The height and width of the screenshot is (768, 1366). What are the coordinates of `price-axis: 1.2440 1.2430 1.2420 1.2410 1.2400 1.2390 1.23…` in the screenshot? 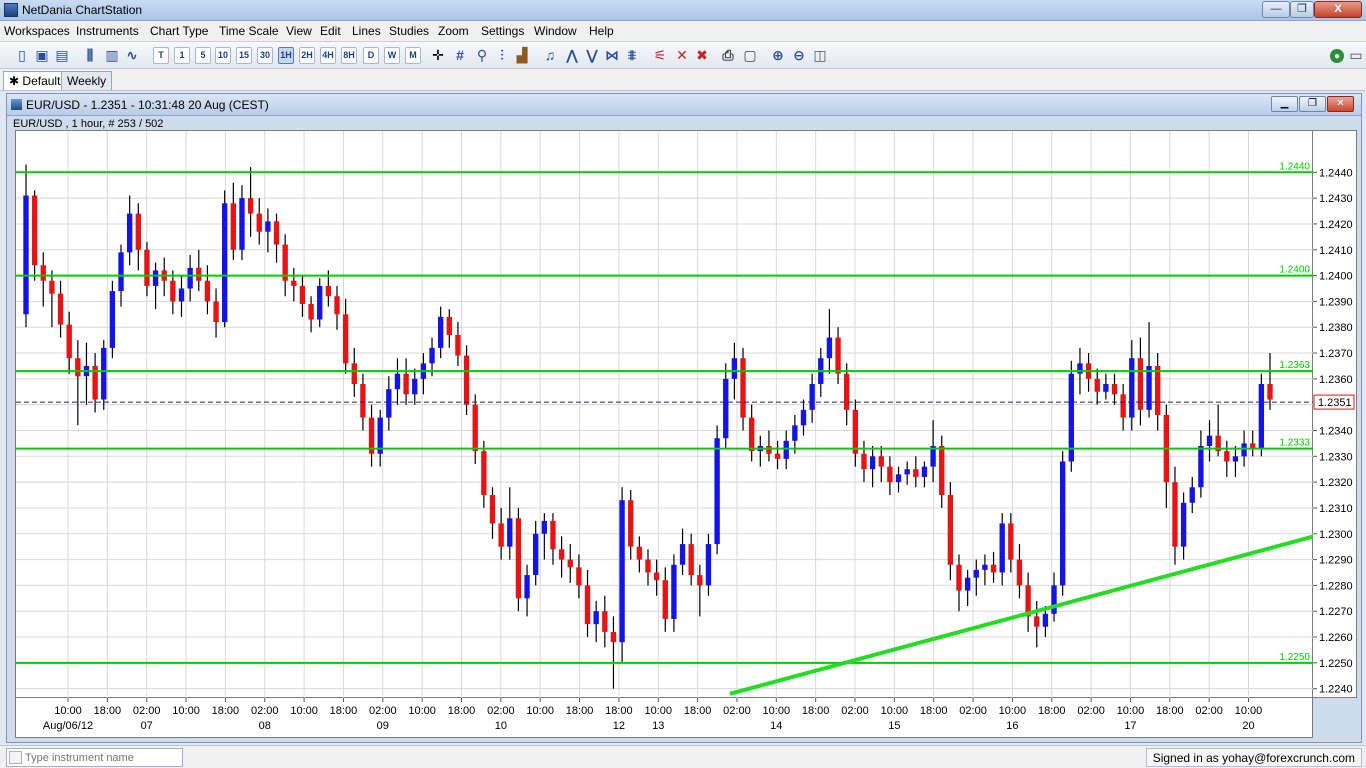 It's located at (1335, 414).